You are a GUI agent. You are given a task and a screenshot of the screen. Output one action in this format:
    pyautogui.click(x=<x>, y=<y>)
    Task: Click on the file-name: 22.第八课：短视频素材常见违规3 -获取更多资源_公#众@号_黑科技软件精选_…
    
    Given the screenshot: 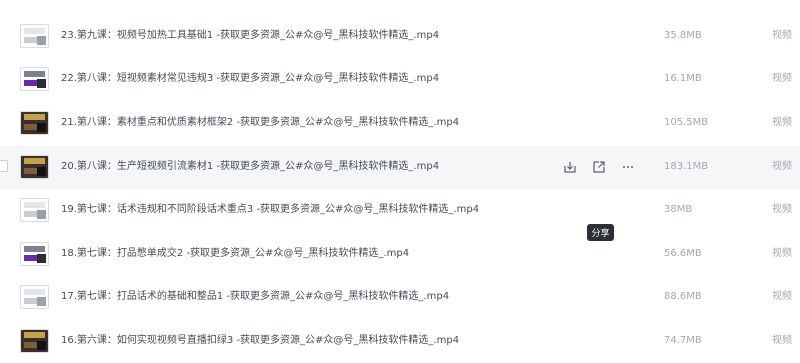 What is the action you would take?
    pyautogui.click(x=250, y=79)
    